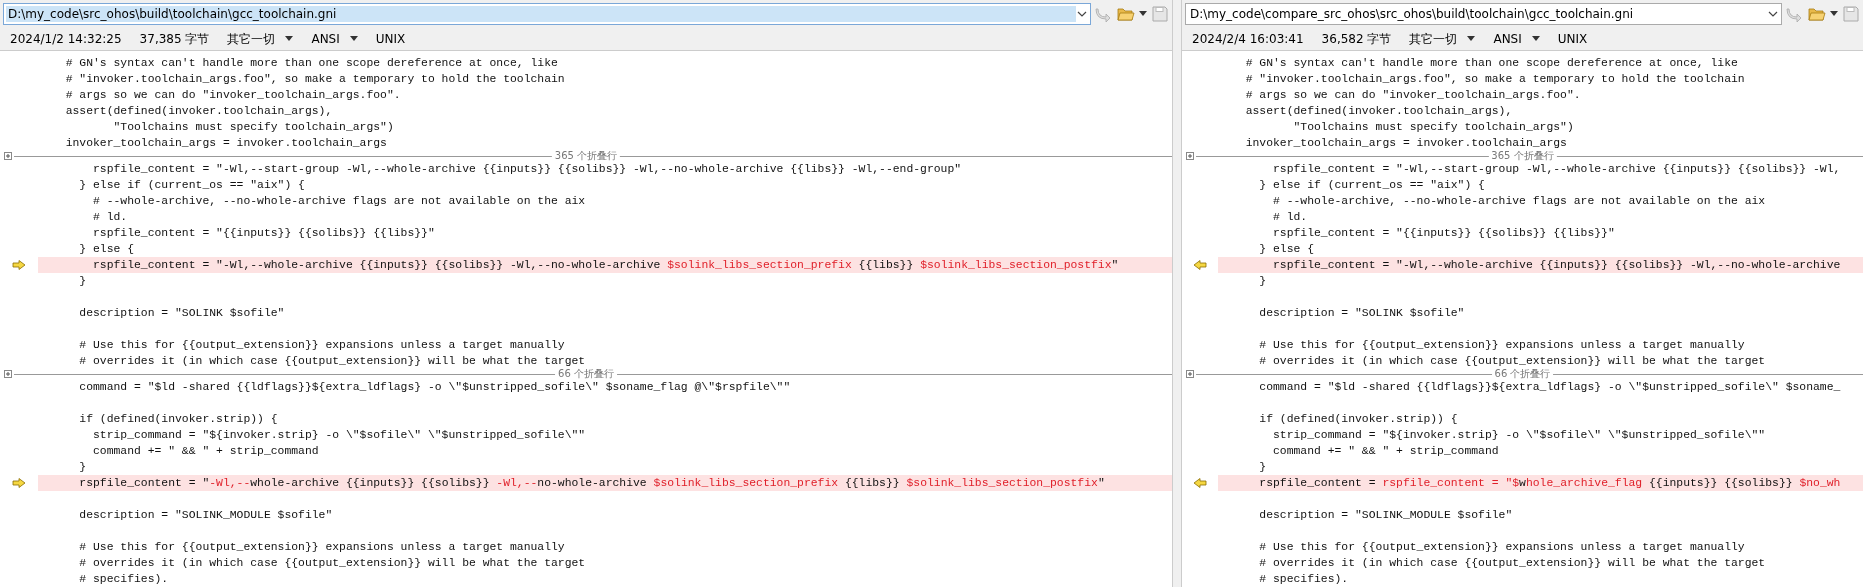 This screenshot has width=1863, height=587. What do you see at coordinates (547, 14) in the screenshot?
I see `path-field: D:\my_code\src_ohos\build\toolchain\gcc_toolchain.gni` at bounding box center [547, 14].